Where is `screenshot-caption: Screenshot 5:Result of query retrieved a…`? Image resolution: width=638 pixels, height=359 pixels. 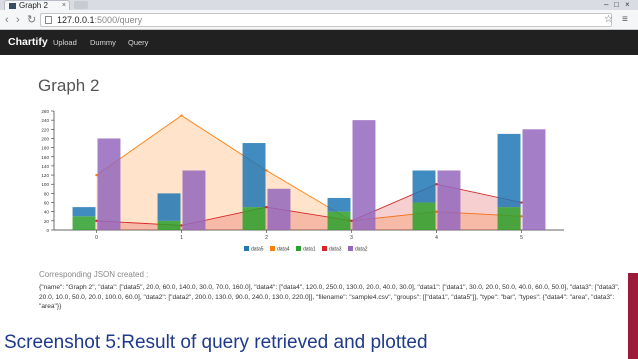 screenshot-caption: Screenshot 5:Result of query retrieved a… is located at coordinates (216, 342).